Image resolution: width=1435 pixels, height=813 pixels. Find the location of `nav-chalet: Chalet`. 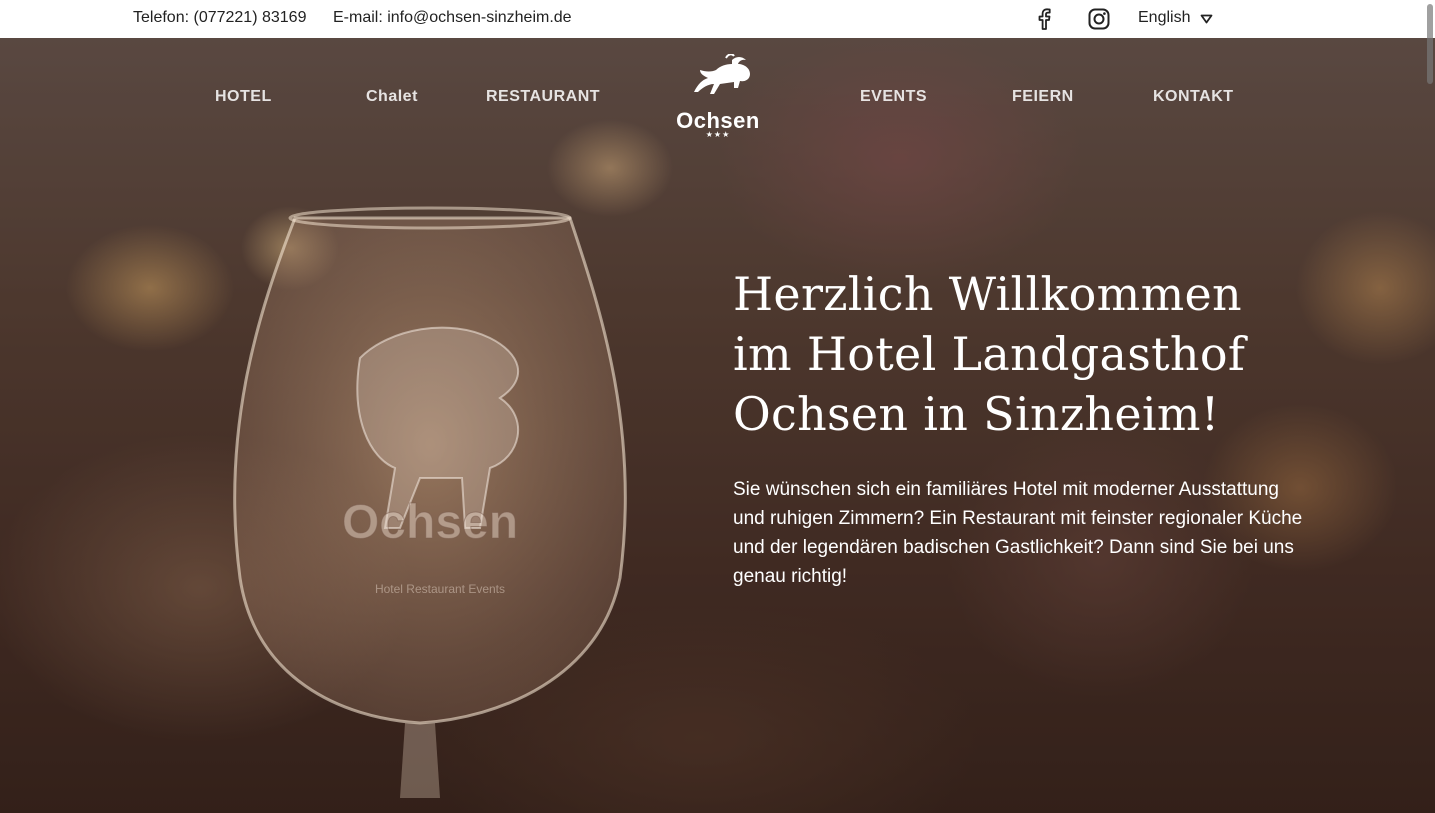

nav-chalet: Chalet is located at coordinates (392, 97).